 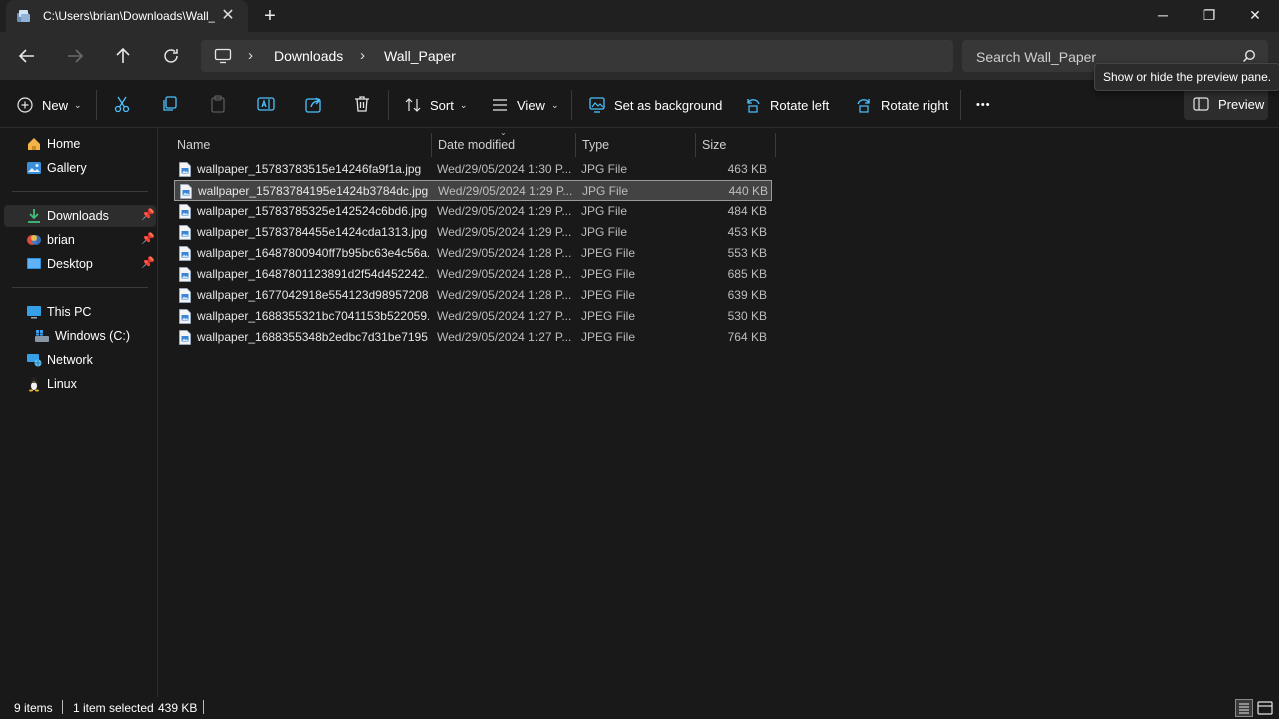 I want to click on tab-title: C:\Users\brian\Downloads\Wall_Paper, so click(x=129, y=16).